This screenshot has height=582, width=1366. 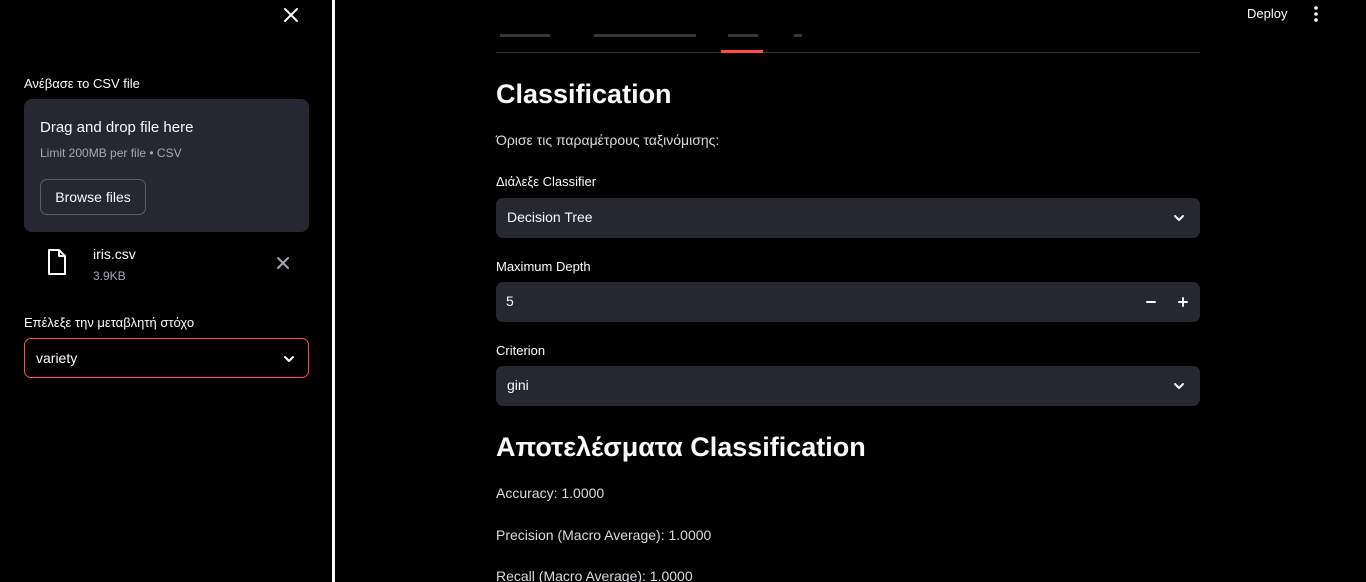 I want to click on section-title: Classification, so click(x=584, y=94).